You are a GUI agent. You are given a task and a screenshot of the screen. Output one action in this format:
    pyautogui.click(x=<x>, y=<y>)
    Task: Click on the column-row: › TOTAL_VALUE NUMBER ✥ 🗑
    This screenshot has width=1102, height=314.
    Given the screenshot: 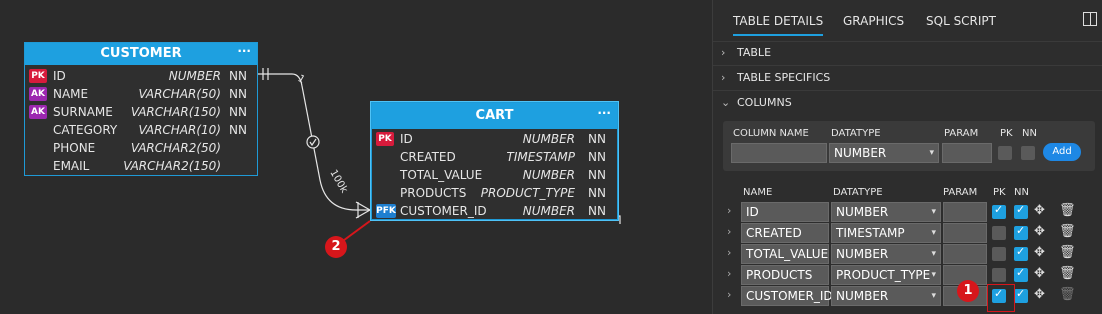 What is the action you would take?
    pyautogui.click(x=907, y=254)
    